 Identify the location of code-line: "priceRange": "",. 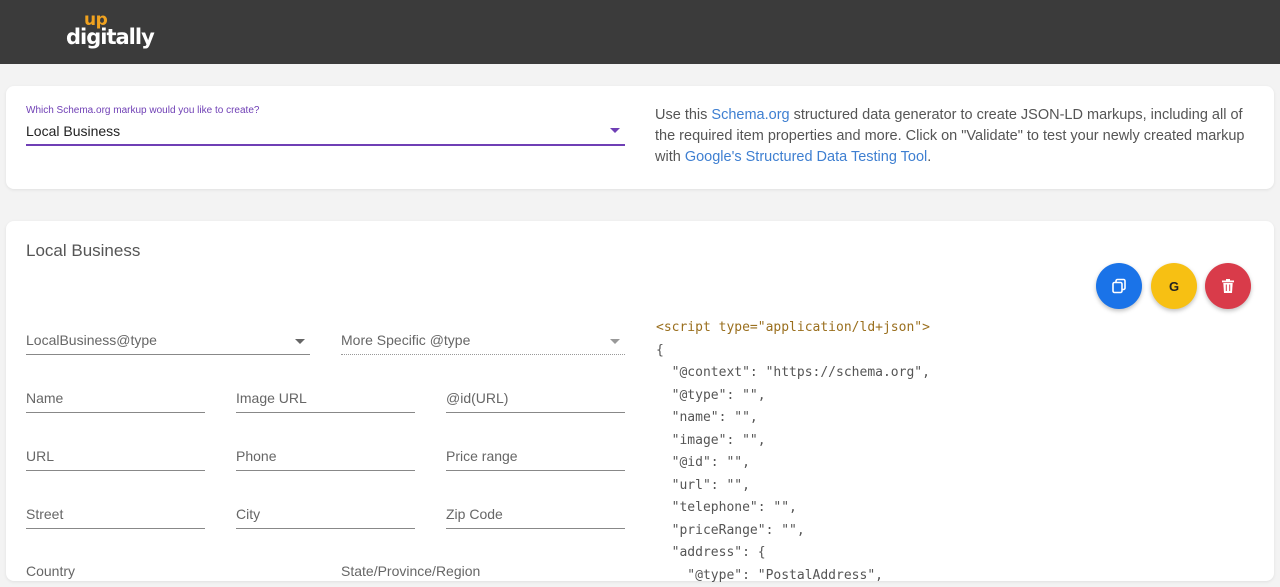
(793, 531).